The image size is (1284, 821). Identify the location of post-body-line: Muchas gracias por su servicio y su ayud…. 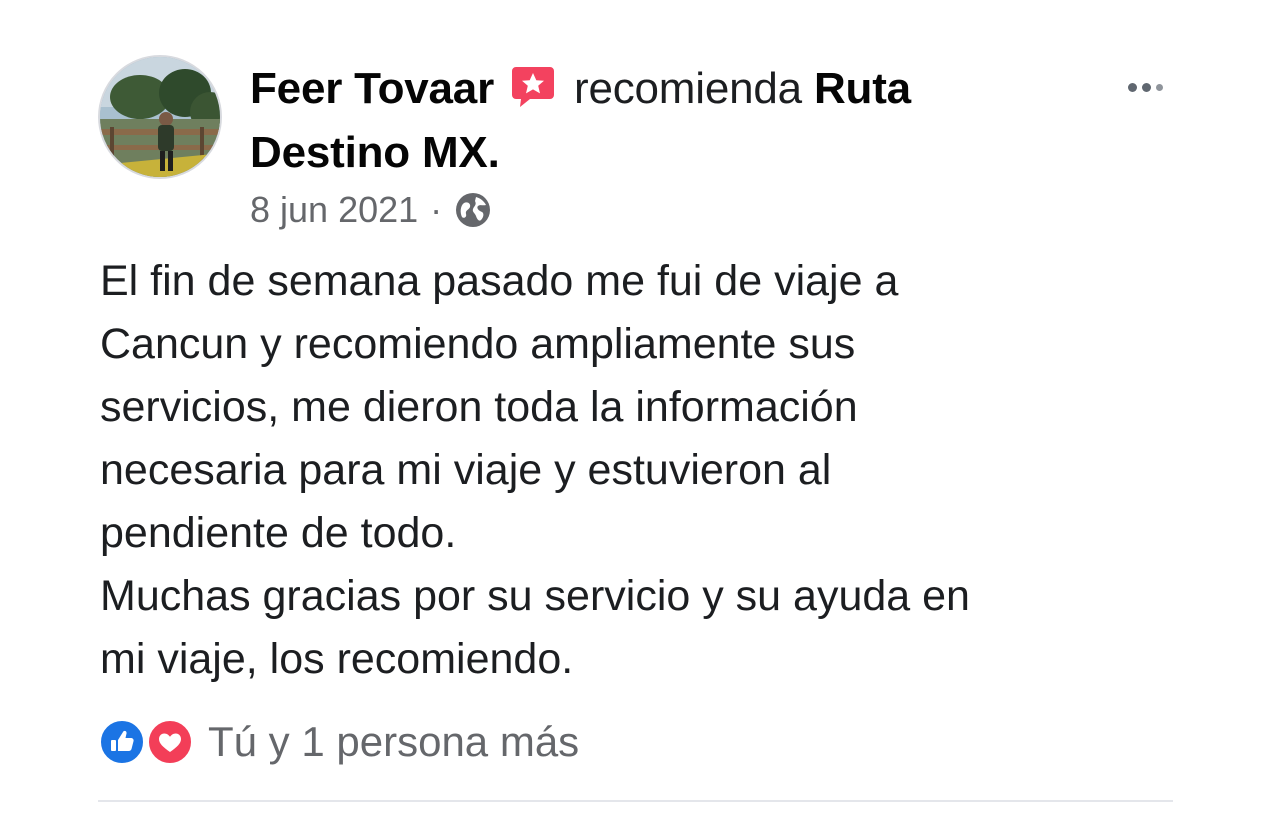
(535, 596).